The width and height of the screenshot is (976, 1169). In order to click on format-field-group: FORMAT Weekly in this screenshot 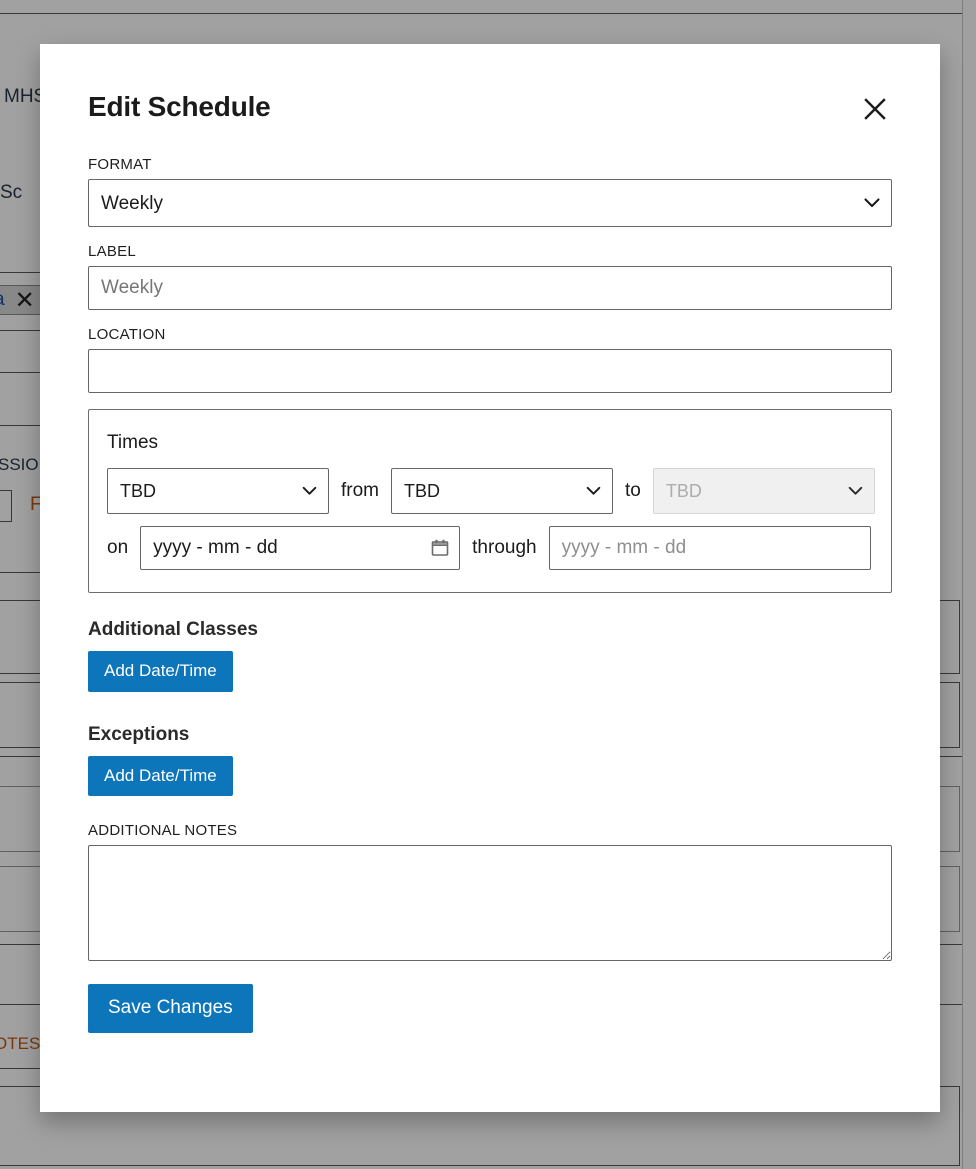, I will do `click(490, 191)`.